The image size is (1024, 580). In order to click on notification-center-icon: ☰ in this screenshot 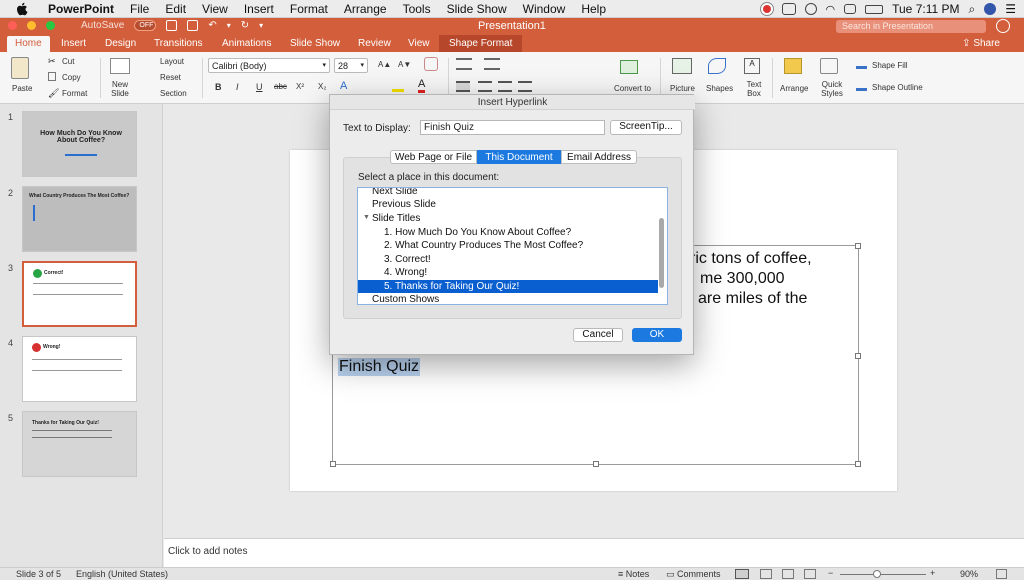, I will do `click(1010, 9)`.